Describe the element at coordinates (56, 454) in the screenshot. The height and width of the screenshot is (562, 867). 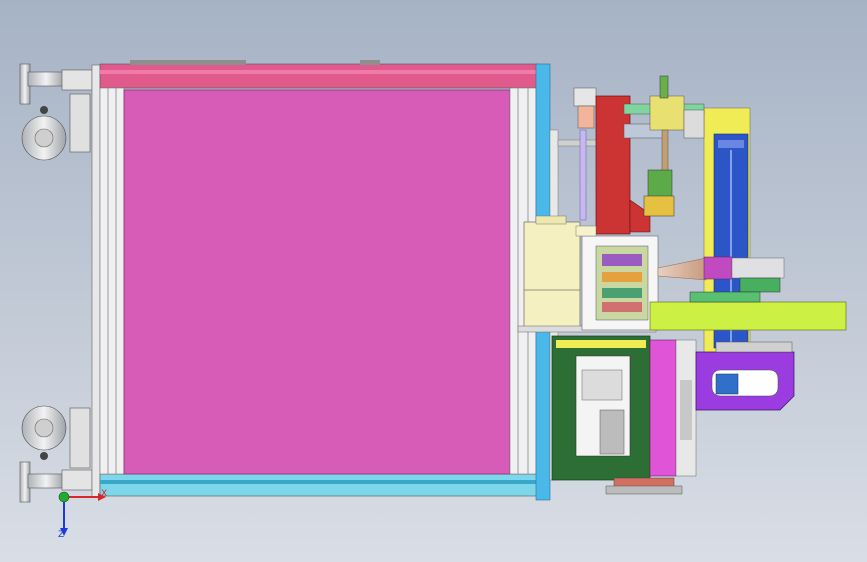
I see `caster-bottom` at that location.